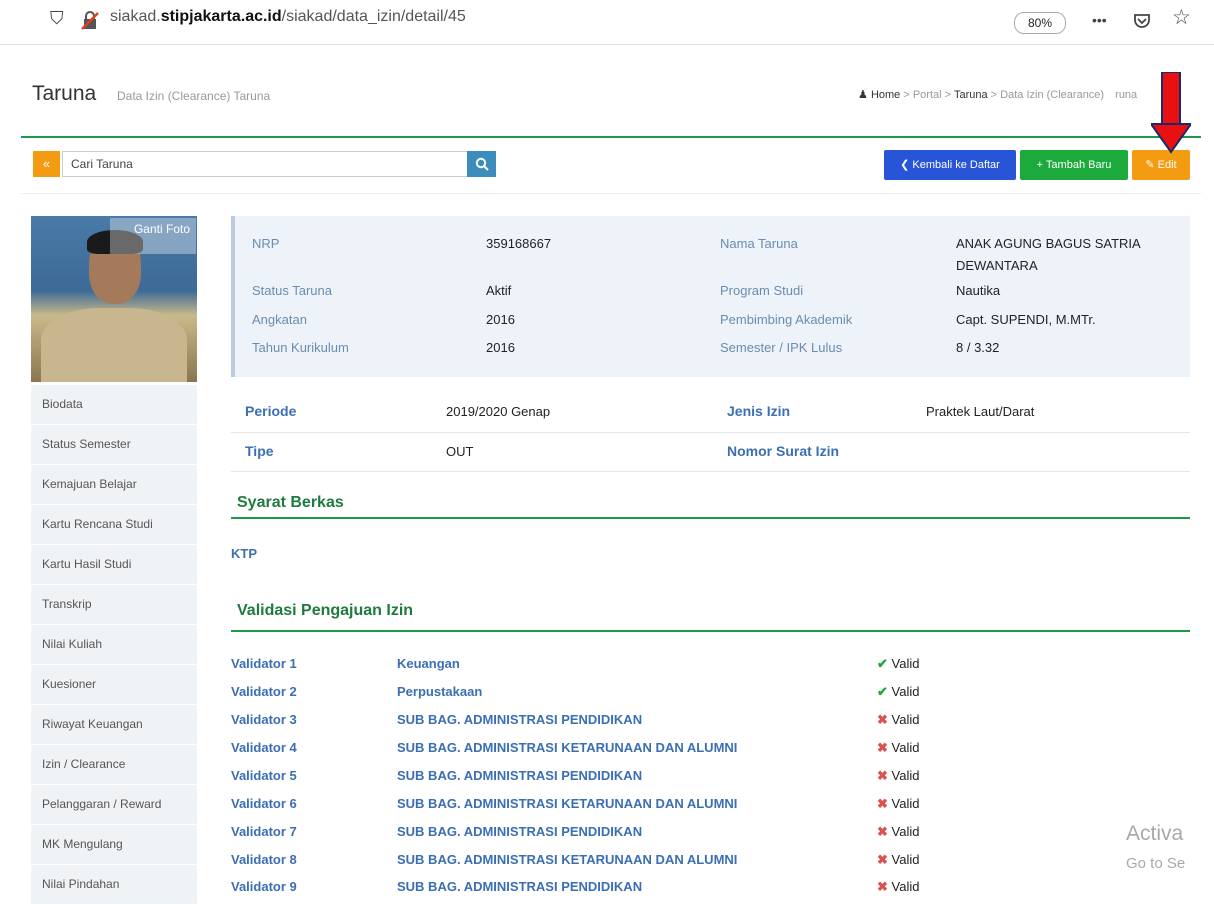 The width and height of the screenshot is (1214, 905). I want to click on angkatan-label: Angkatan, so click(279, 319).